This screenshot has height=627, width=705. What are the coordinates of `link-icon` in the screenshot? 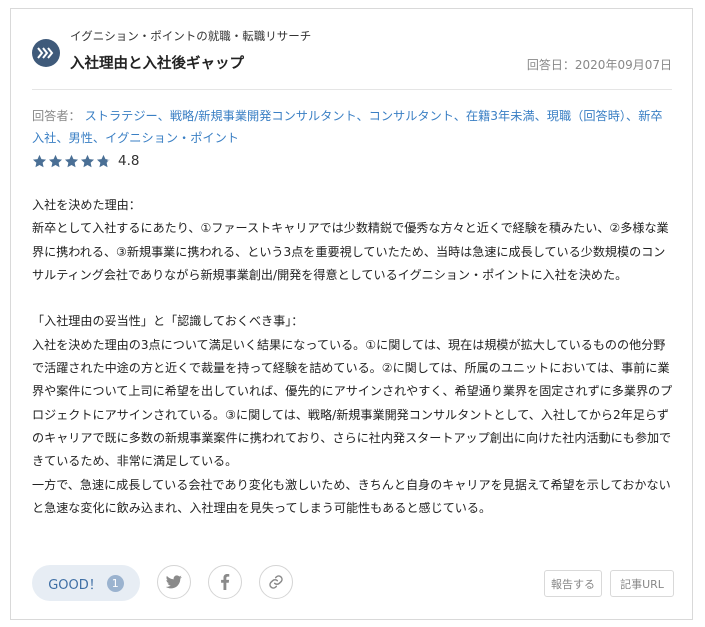 It's located at (276, 582).